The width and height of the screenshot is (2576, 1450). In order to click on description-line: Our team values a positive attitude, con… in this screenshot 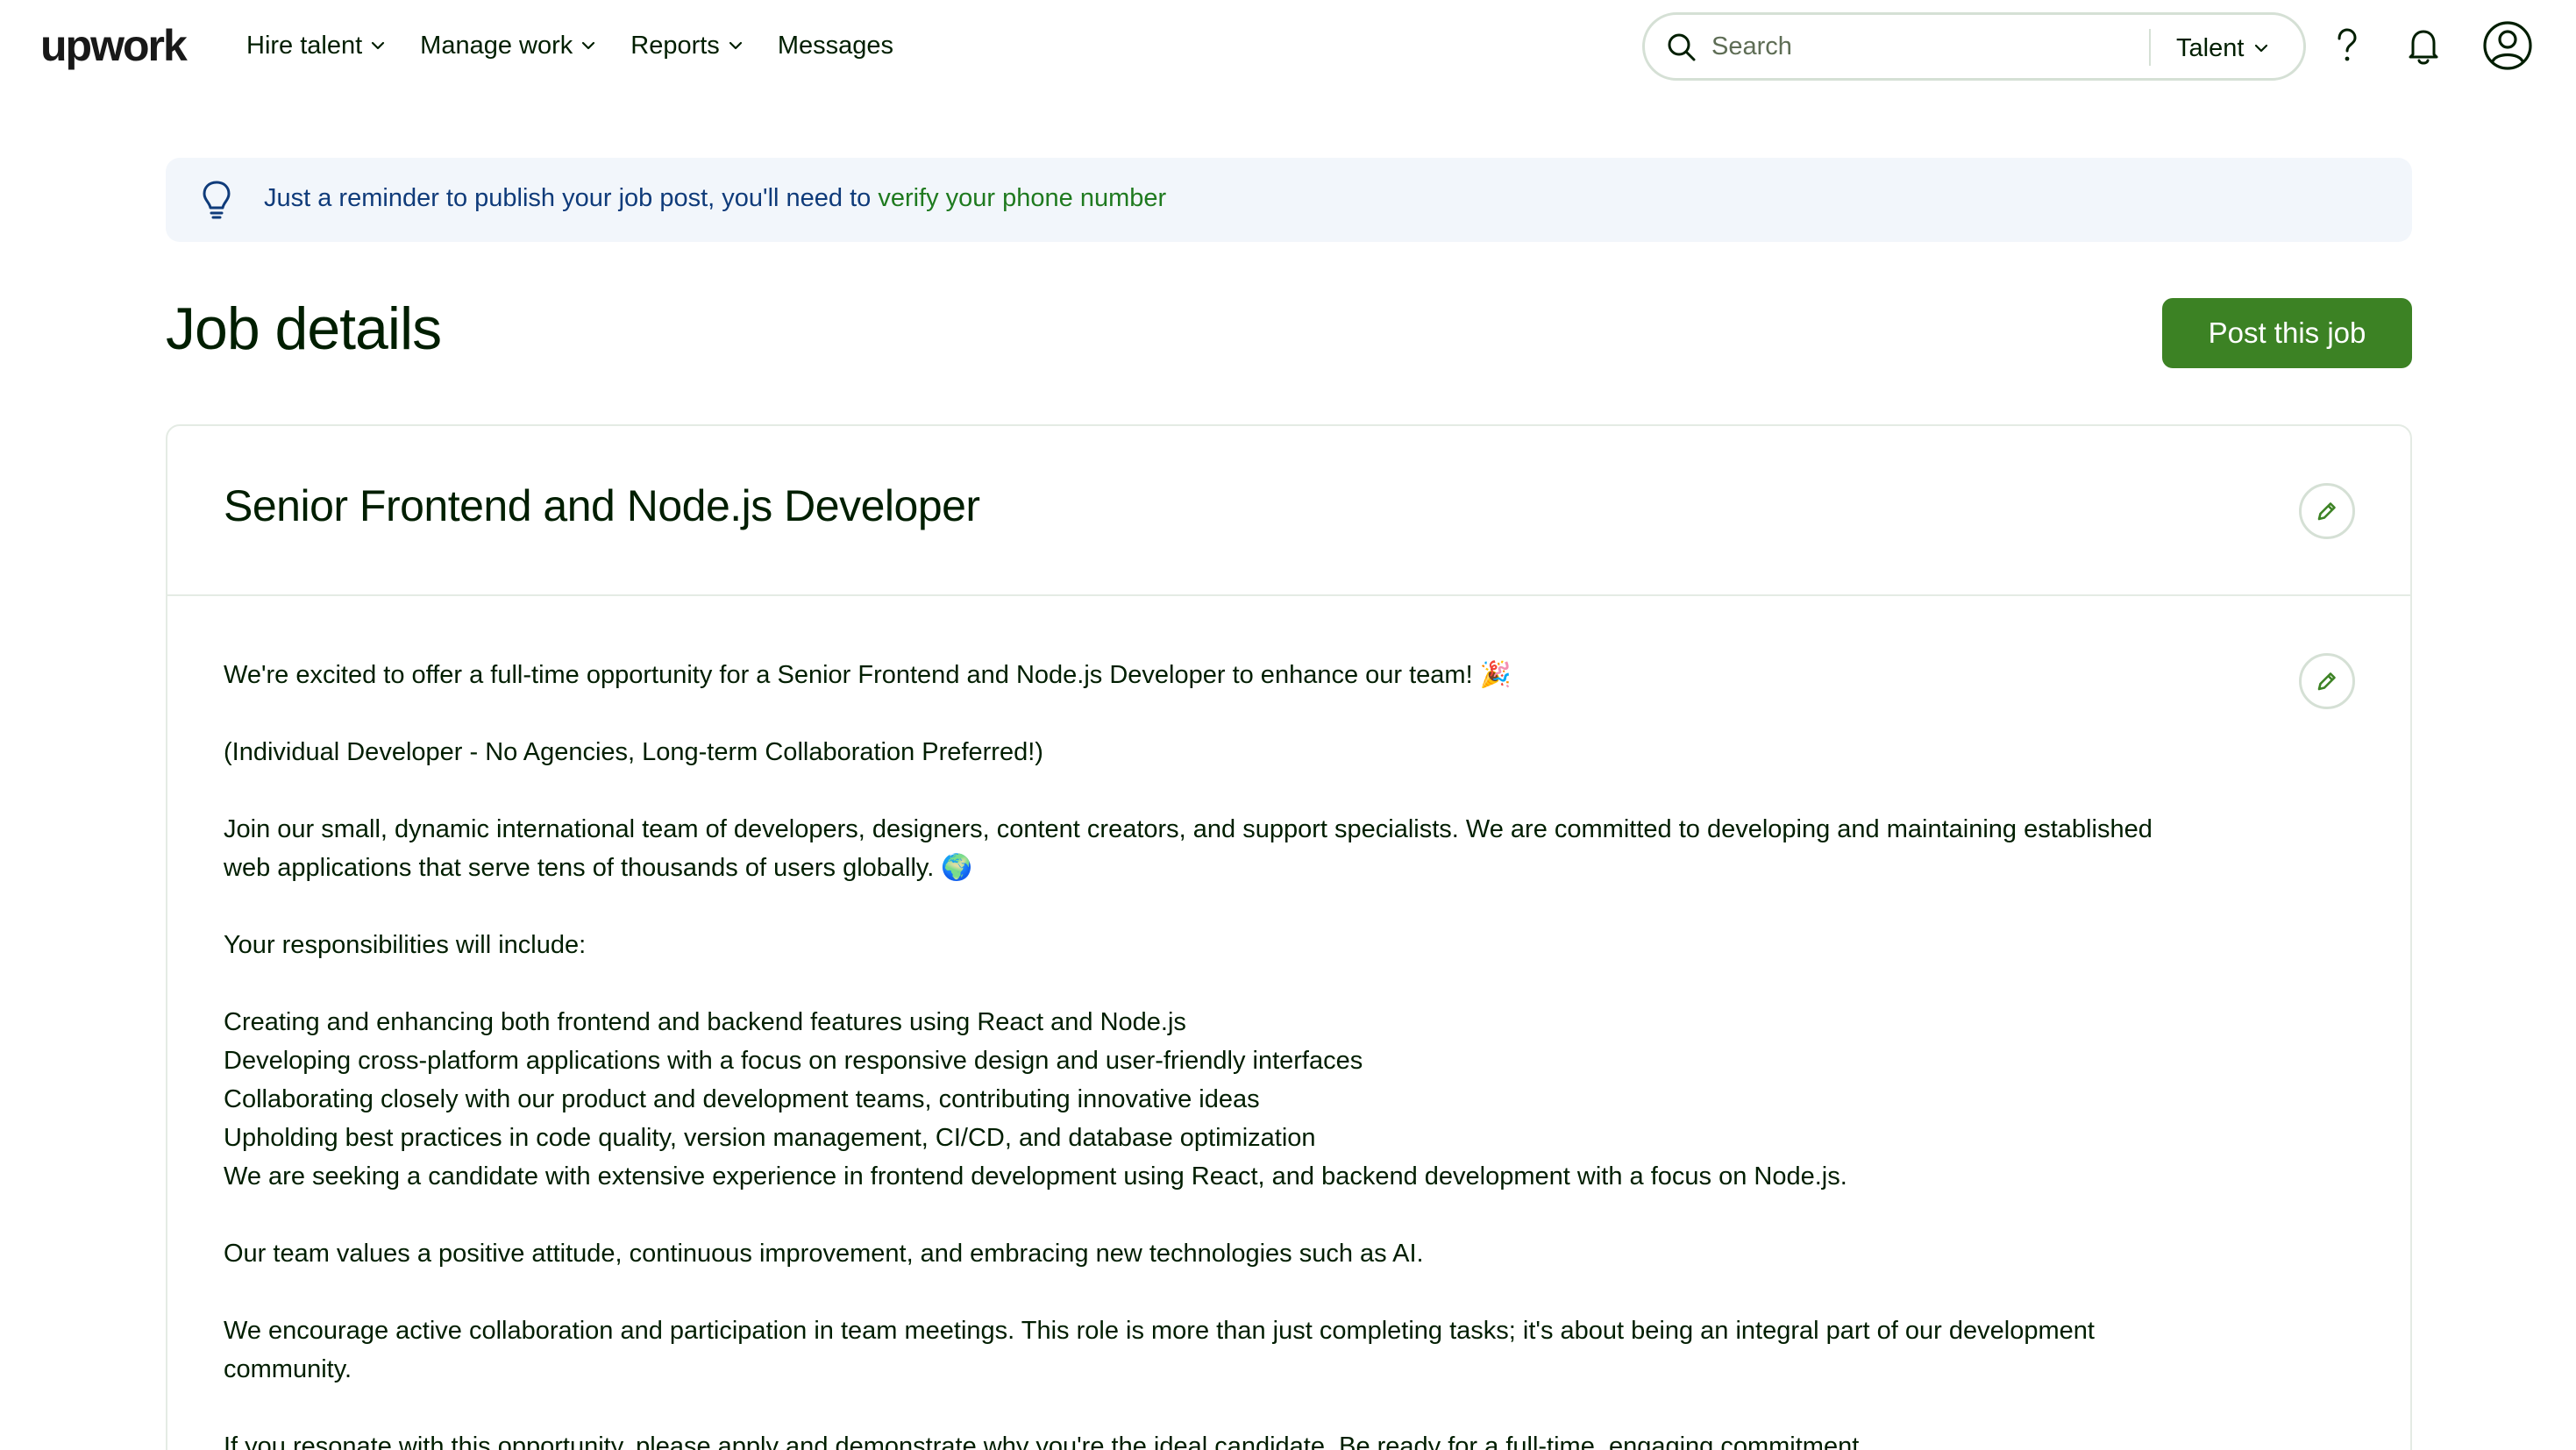, I will do `click(824, 1254)`.